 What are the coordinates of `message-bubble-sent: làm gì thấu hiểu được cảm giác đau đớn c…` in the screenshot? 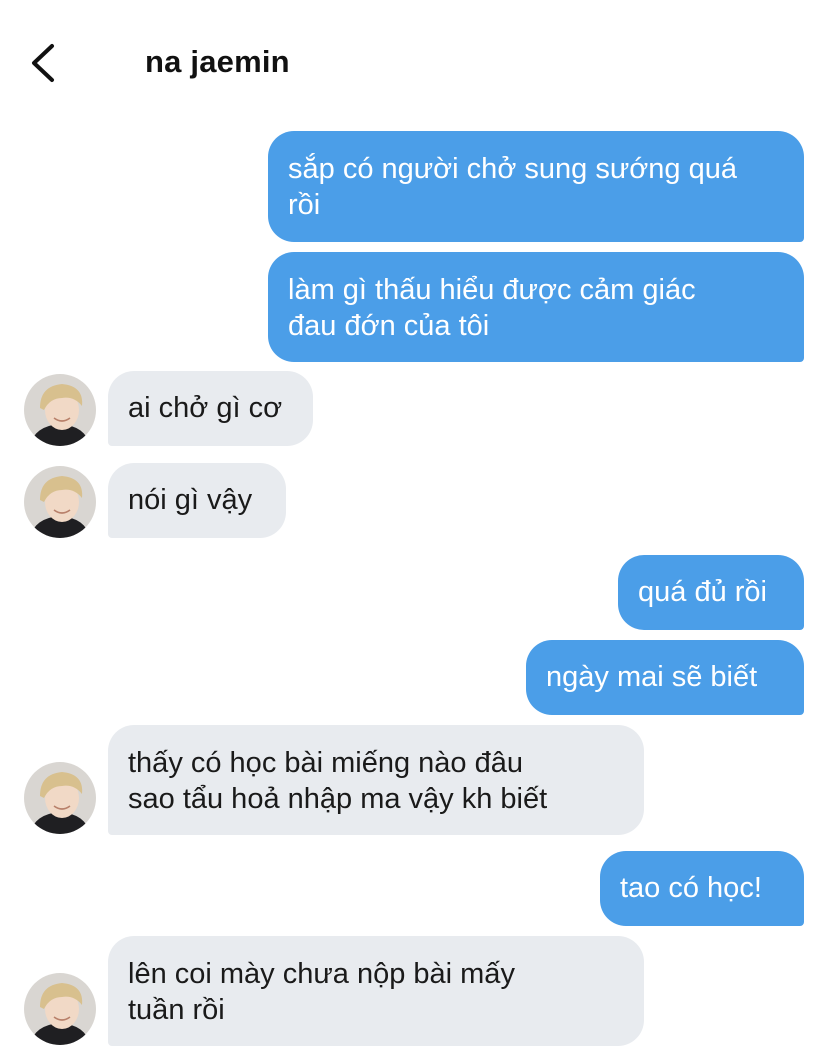 It's located at (536, 307).